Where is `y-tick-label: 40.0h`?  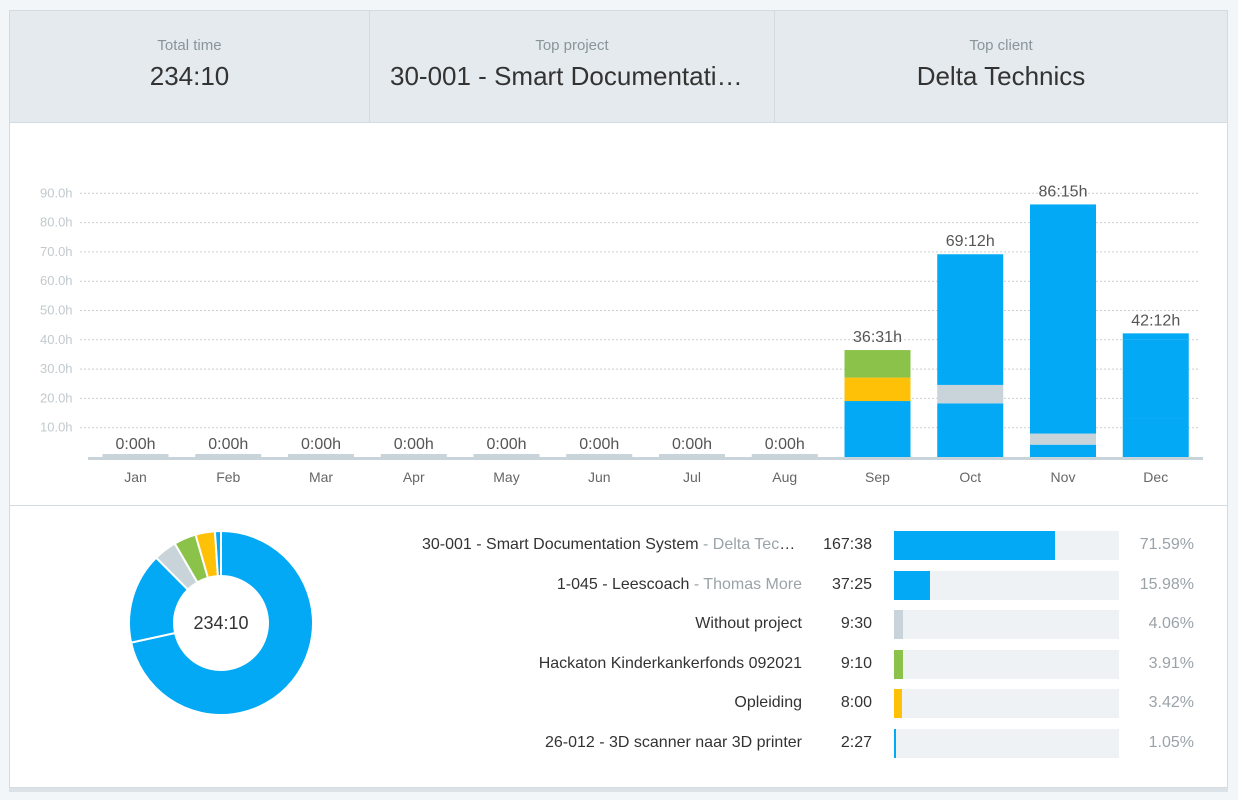 y-tick-label: 40.0h is located at coordinates (56, 339).